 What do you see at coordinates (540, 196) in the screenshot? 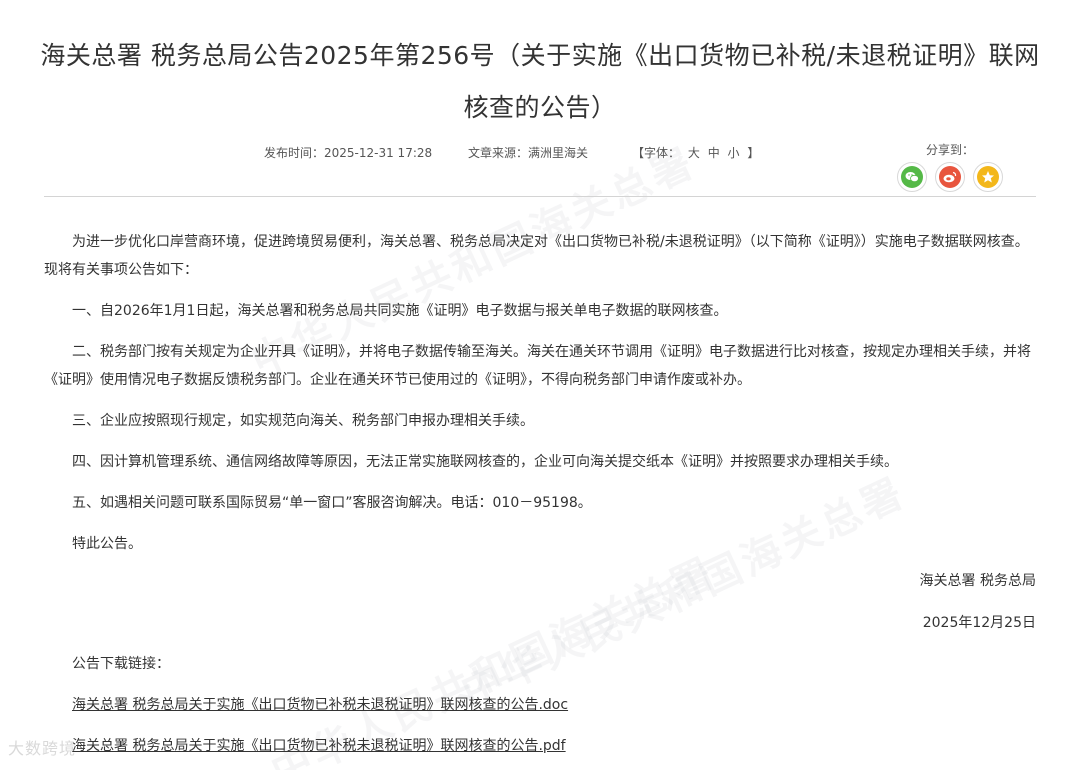
I see `header-divider` at bounding box center [540, 196].